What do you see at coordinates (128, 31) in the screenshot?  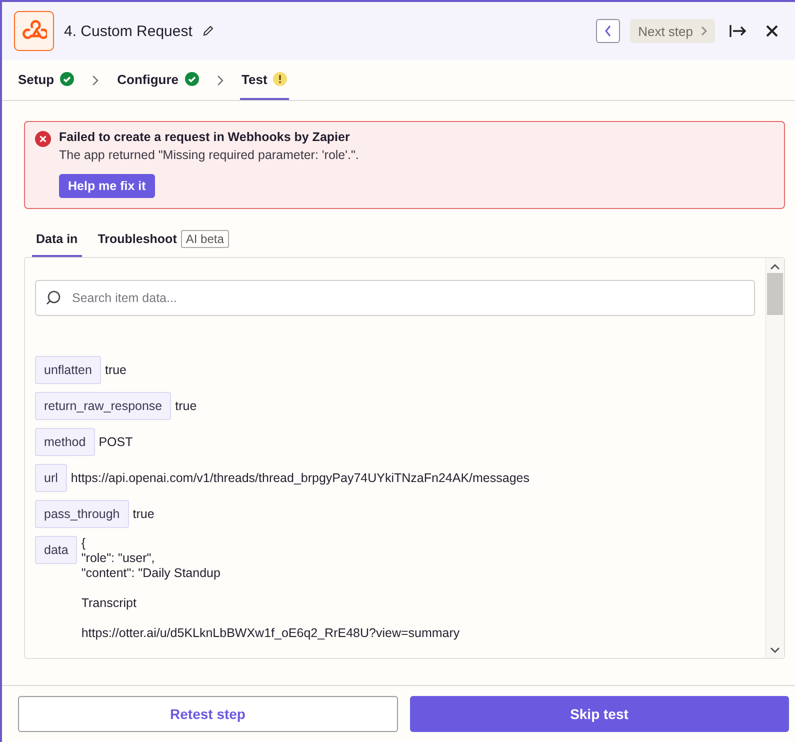 I see `step-title: 4. Custom Request` at bounding box center [128, 31].